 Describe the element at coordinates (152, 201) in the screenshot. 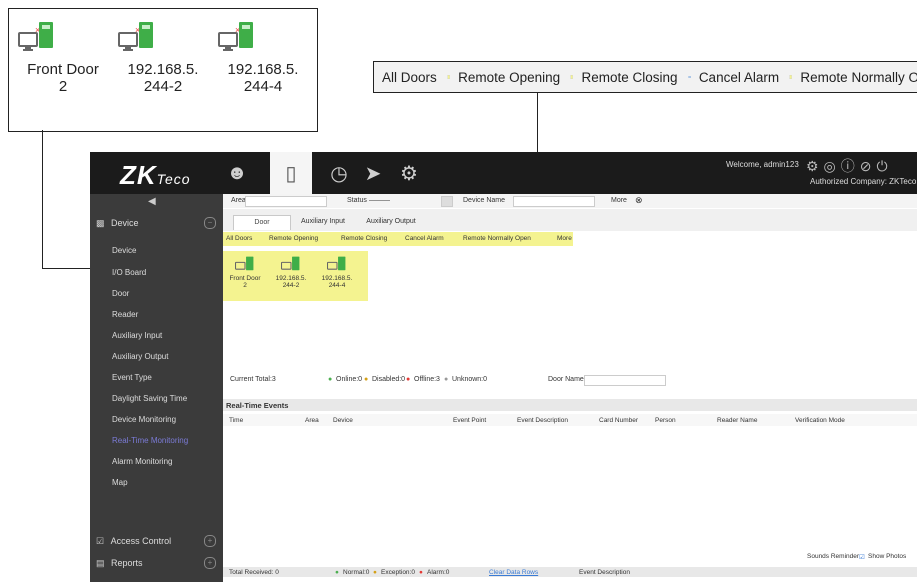

I see `collapse-icon: ◀` at that location.